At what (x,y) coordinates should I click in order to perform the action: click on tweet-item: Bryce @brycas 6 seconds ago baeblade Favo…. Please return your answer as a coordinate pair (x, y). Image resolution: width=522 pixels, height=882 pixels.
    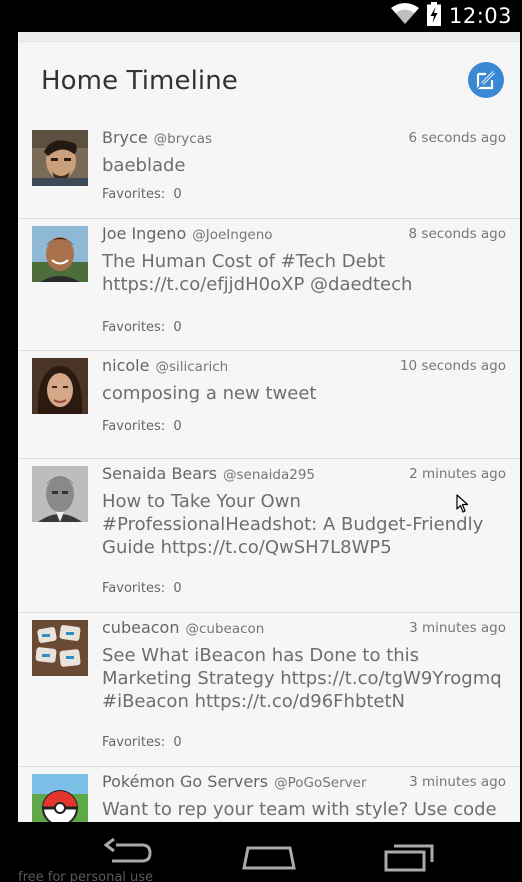
    Looking at the image, I should click on (269, 171).